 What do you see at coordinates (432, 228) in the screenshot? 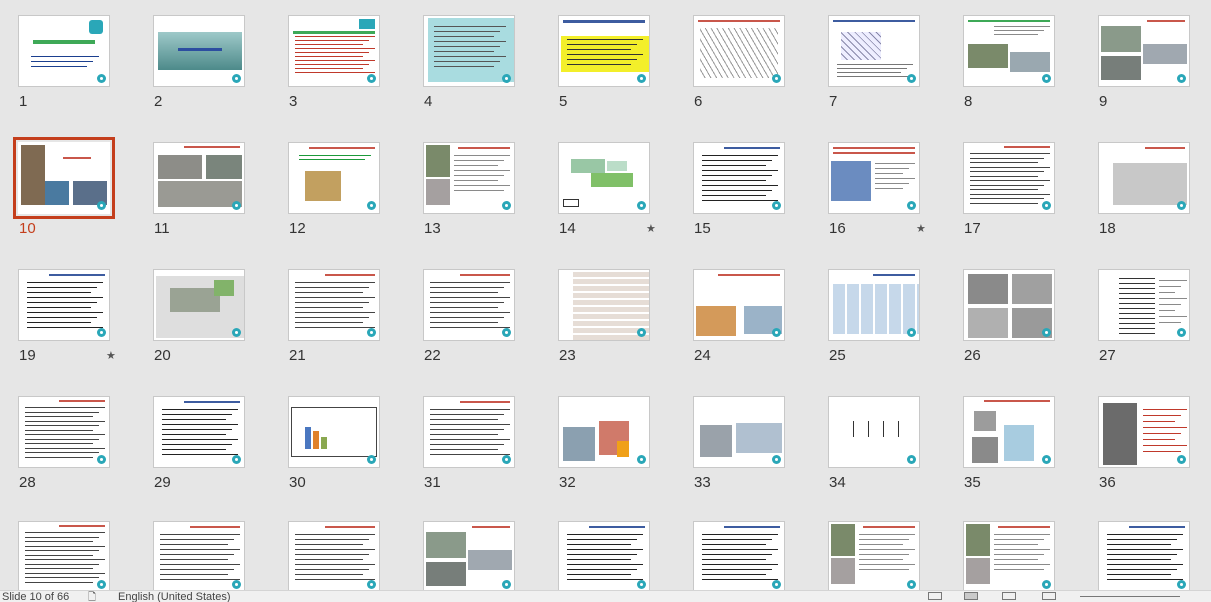
I see `slide-number: 13` at bounding box center [432, 228].